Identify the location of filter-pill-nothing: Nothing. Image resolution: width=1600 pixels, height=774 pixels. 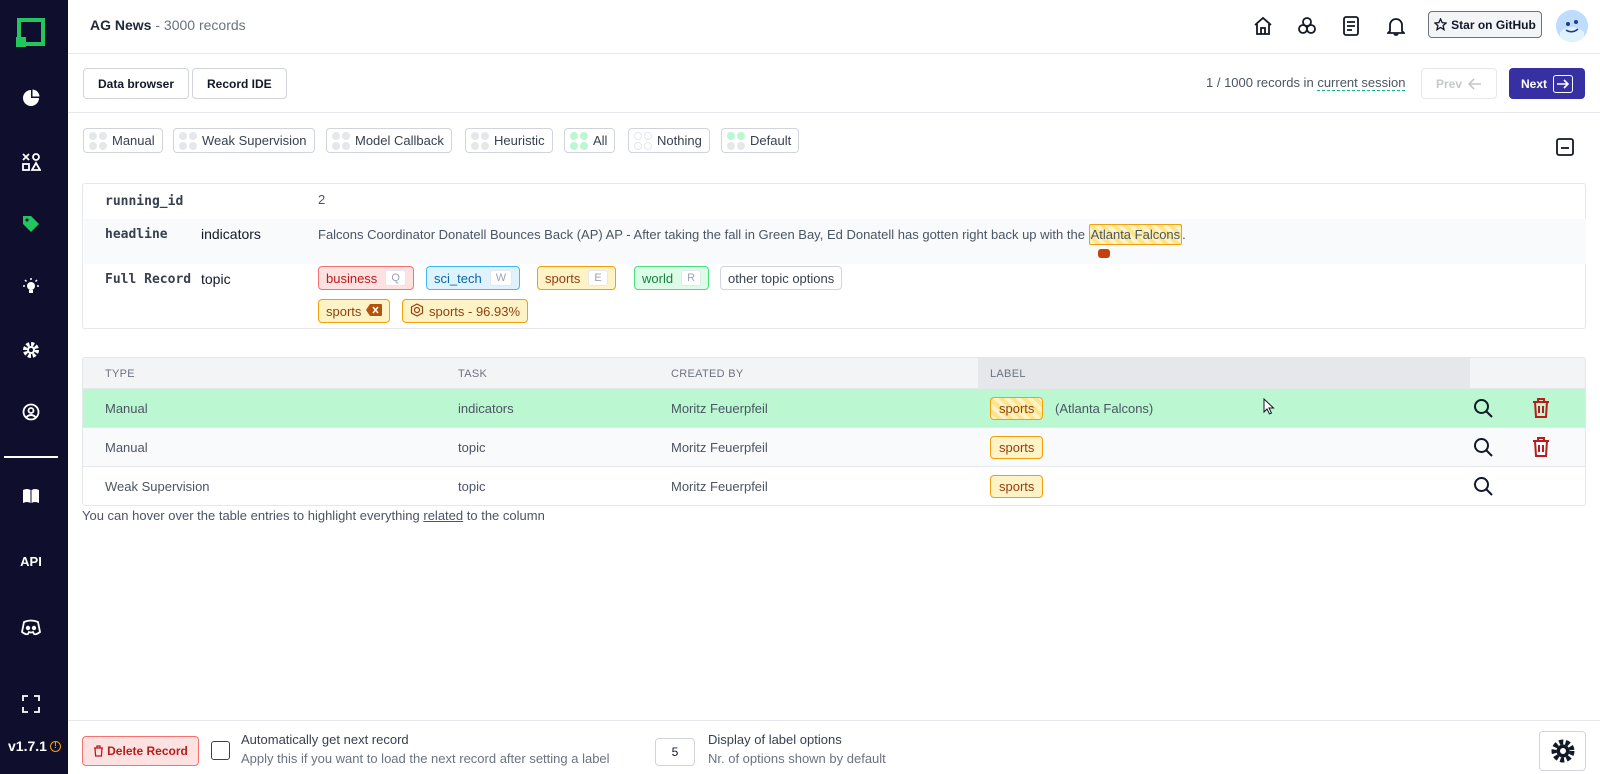
(669, 140).